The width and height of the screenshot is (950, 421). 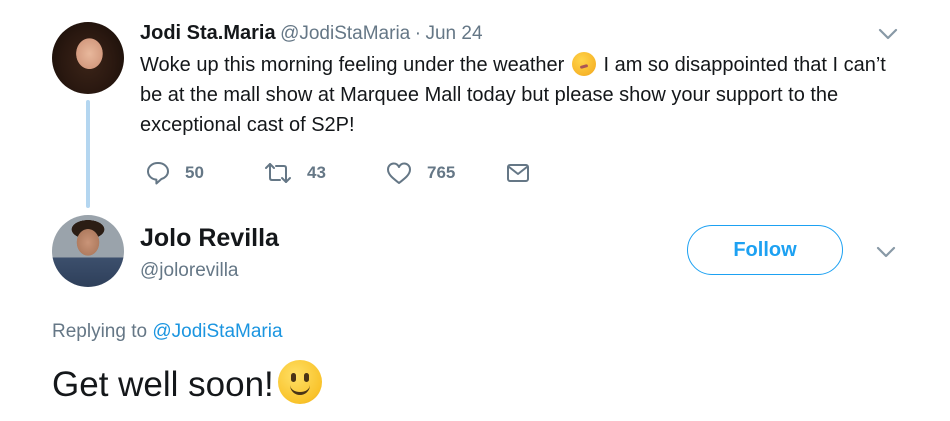 What do you see at coordinates (294, 173) in the screenshot?
I see `retweet-button: 43` at bounding box center [294, 173].